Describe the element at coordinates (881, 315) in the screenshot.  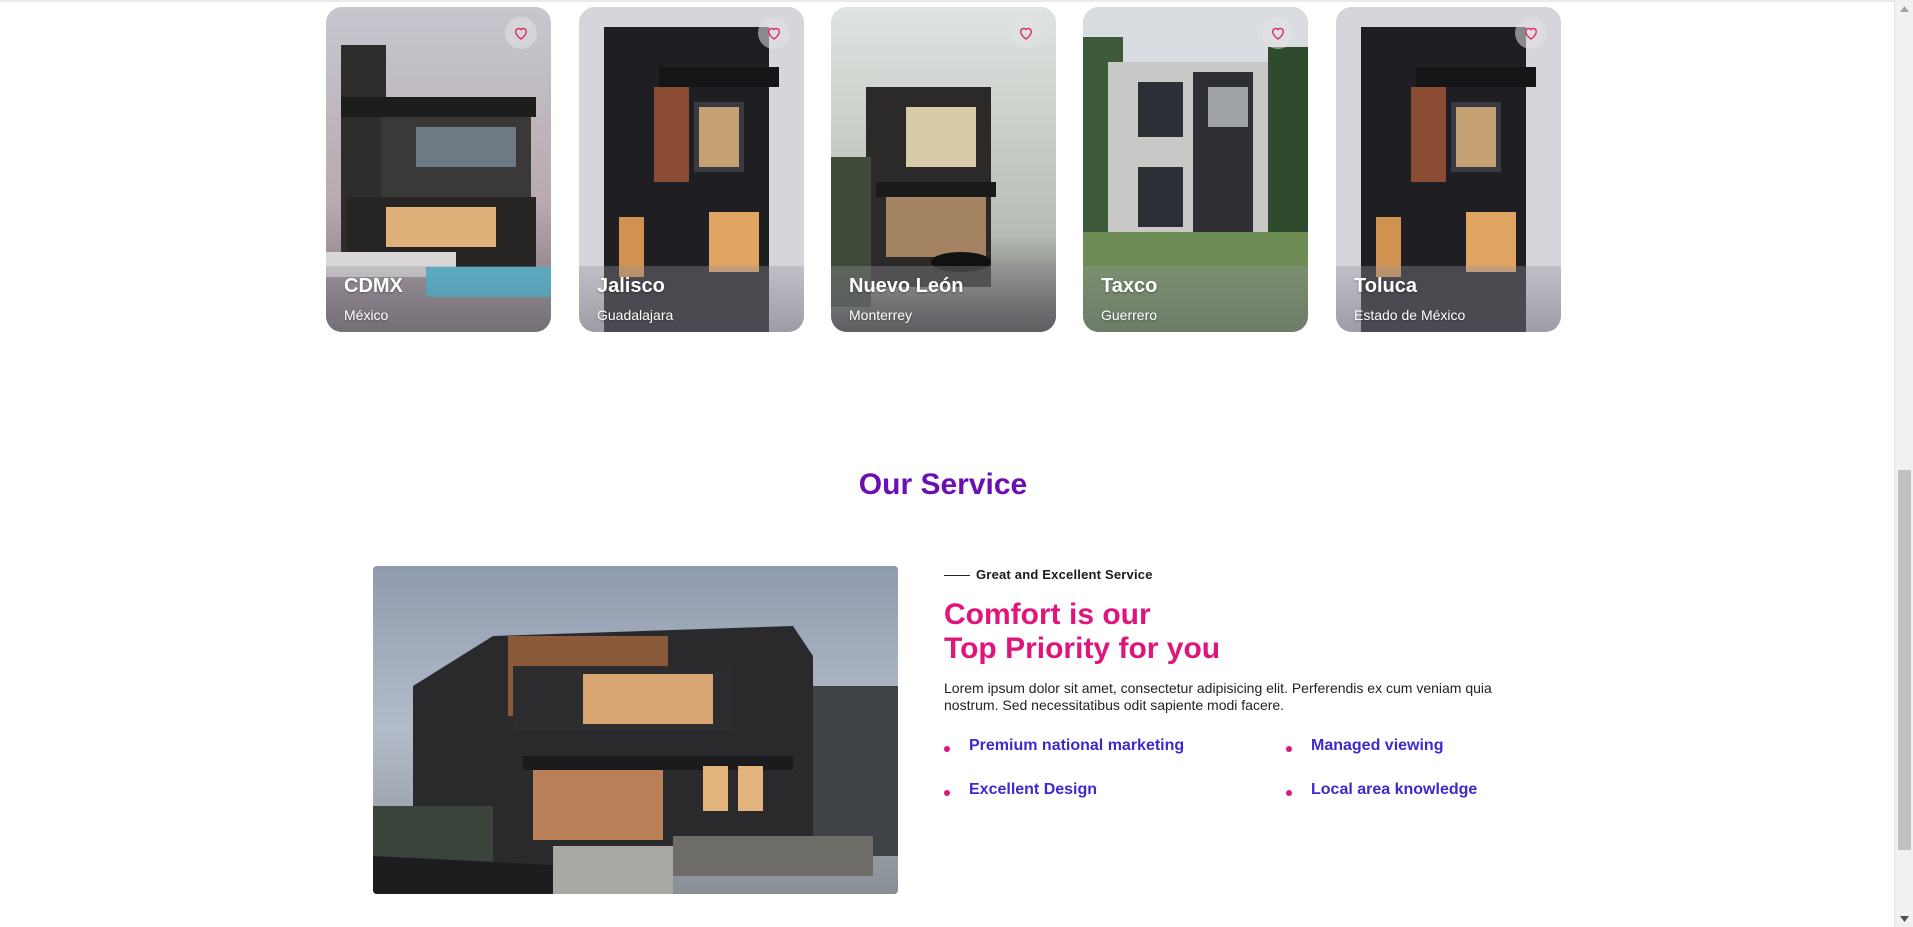
I see `card-state: Monterrey` at that location.